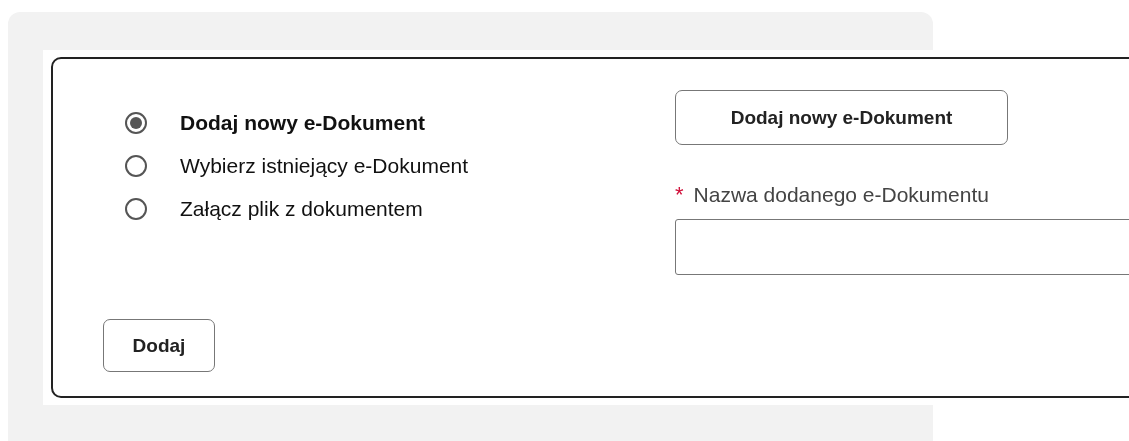  What do you see at coordinates (301, 209) in the screenshot?
I see `radio-label: Załącz plik z dokumentem` at bounding box center [301, 209].